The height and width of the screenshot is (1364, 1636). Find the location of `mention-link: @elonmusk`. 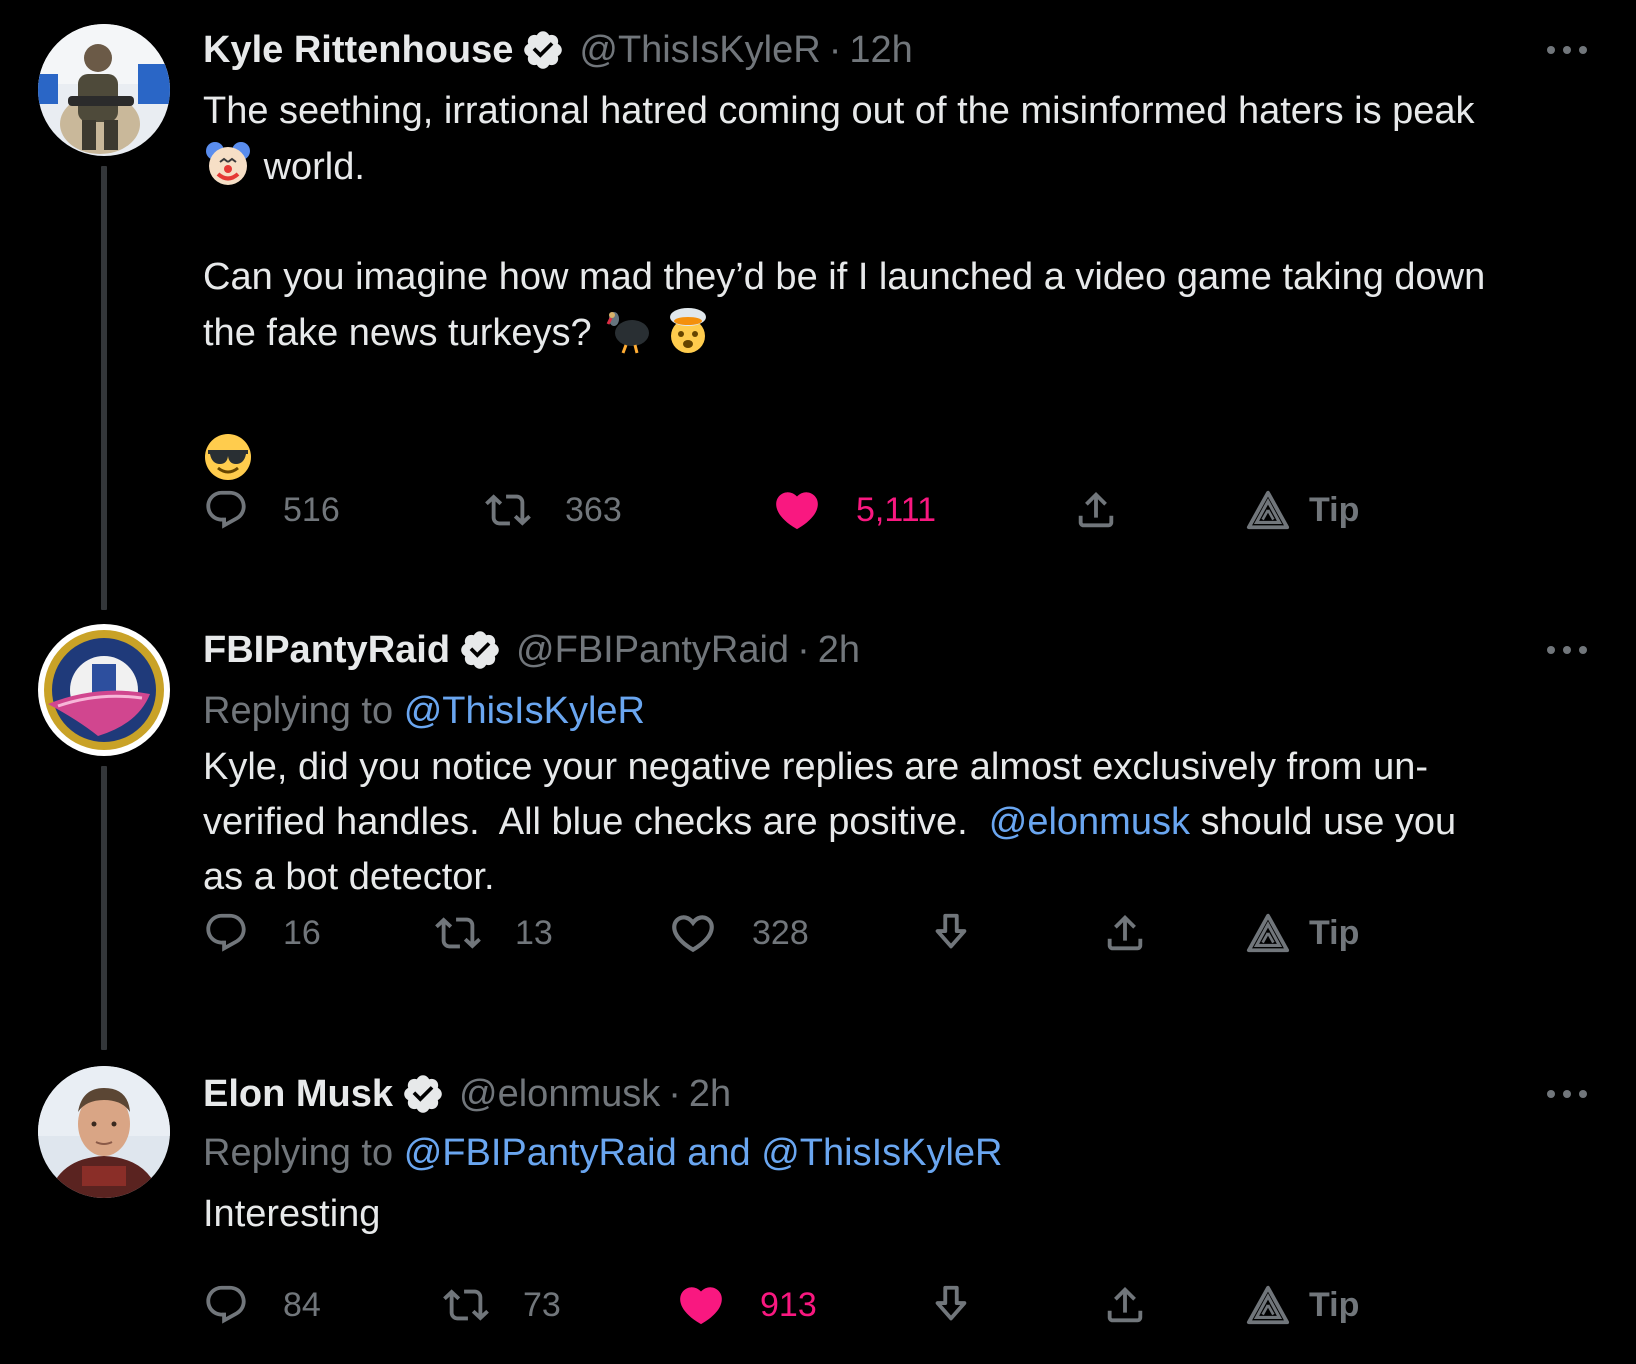

mention-link: @elonmusk is located at coordinates (1089, 822).